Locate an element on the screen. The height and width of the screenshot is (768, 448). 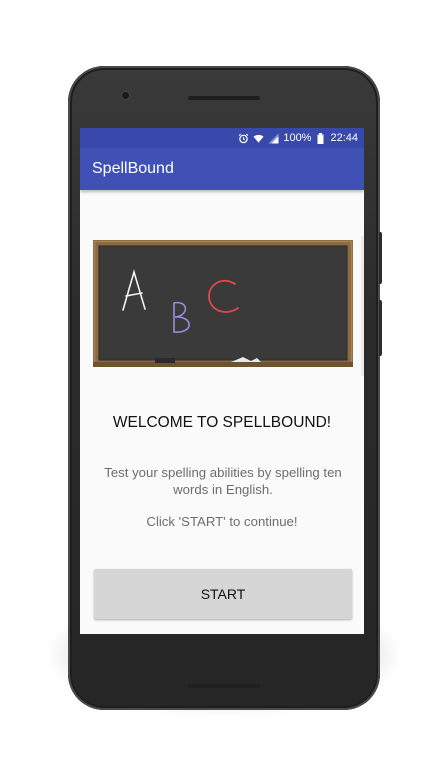
continue-hint: Click 'START' to continue! is located at coordinates (222, 521).